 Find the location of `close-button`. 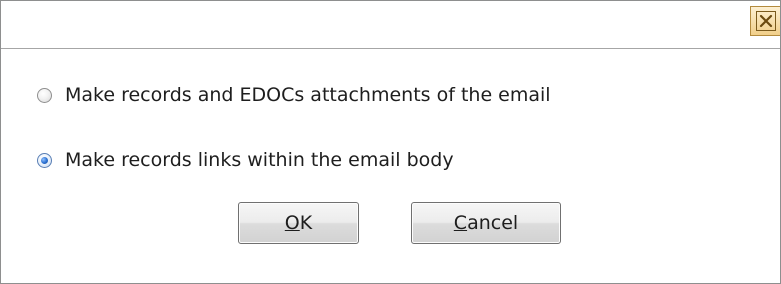

close-button is located at coordinates (765, 21).